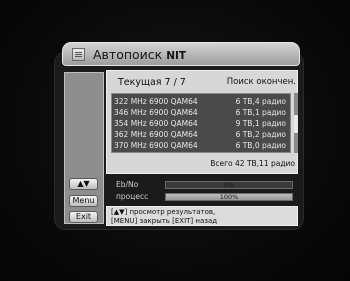 Image resolution: width=350 pixels, height=281 pixels. I want to click on list-item-result: 6 ТВ,1 радио, so click(260, 112).